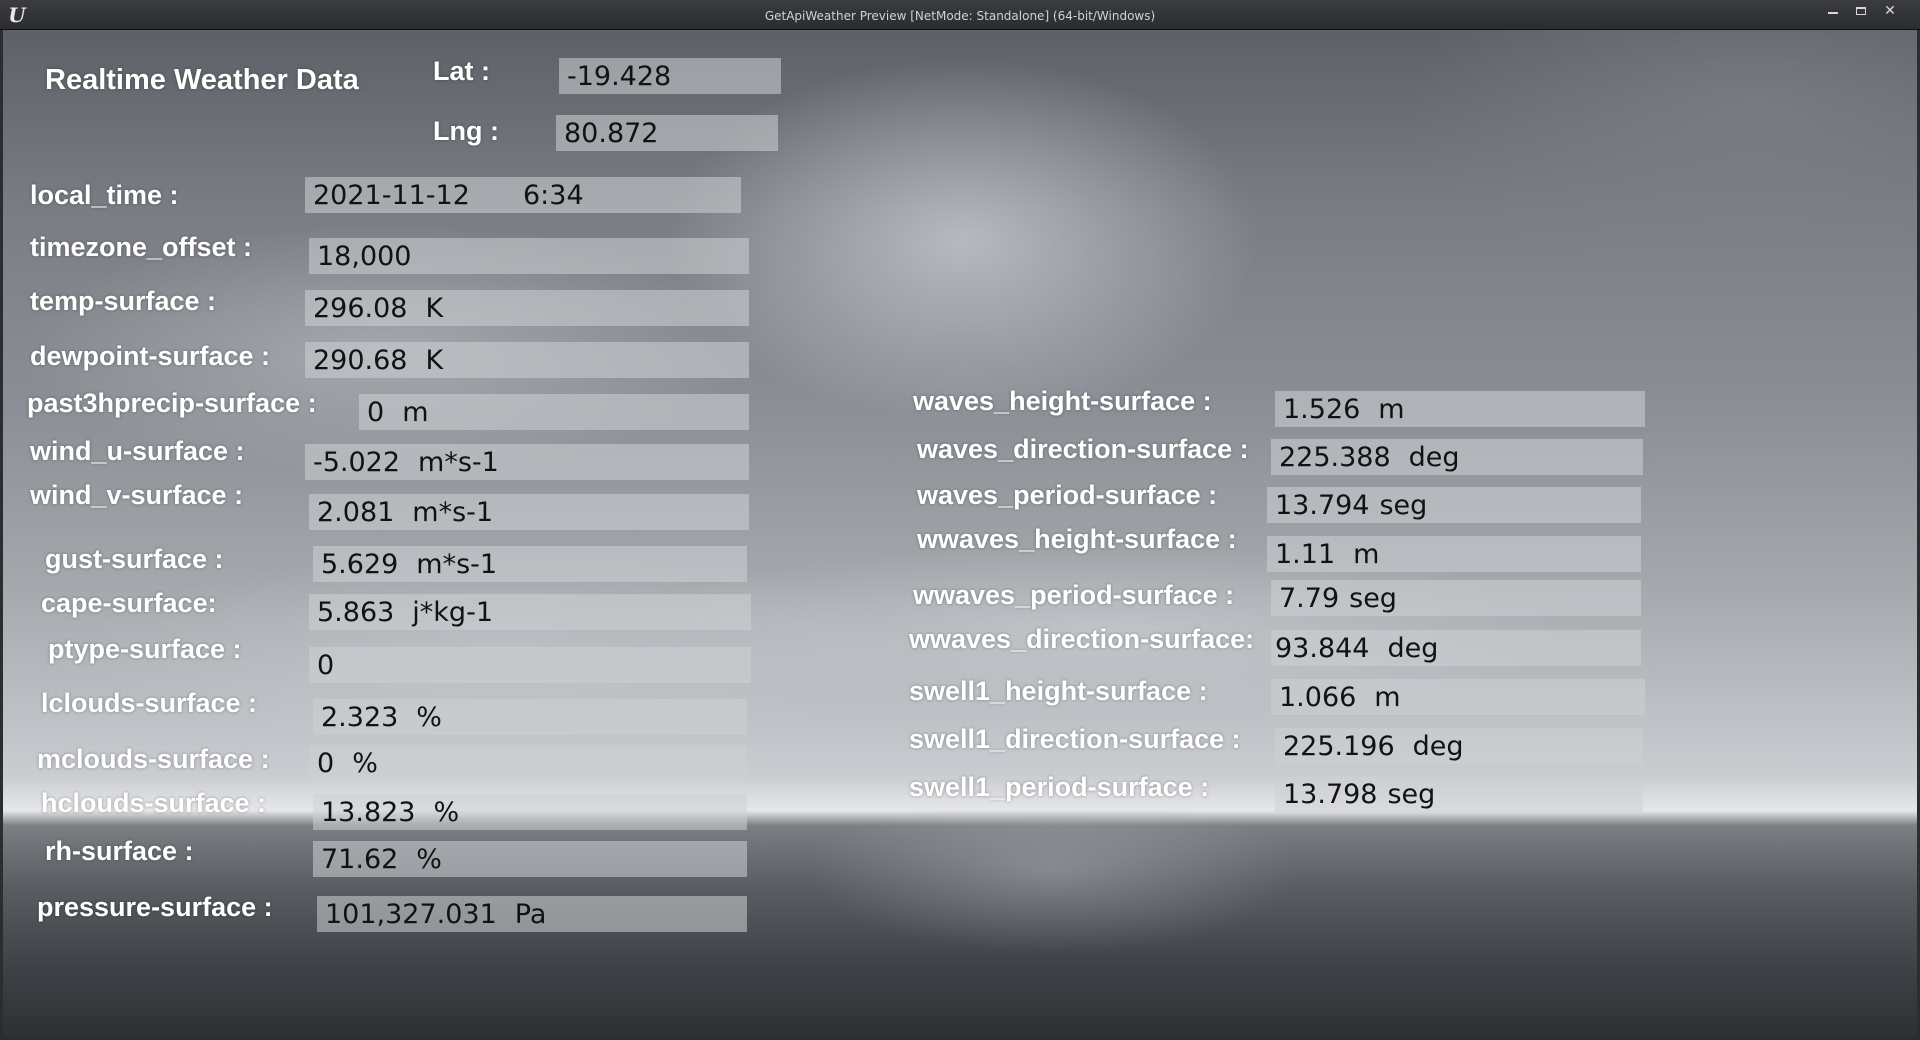 The image size is (1920, 1040). I want to click on lat-value: -19.428, so click(619, 76).